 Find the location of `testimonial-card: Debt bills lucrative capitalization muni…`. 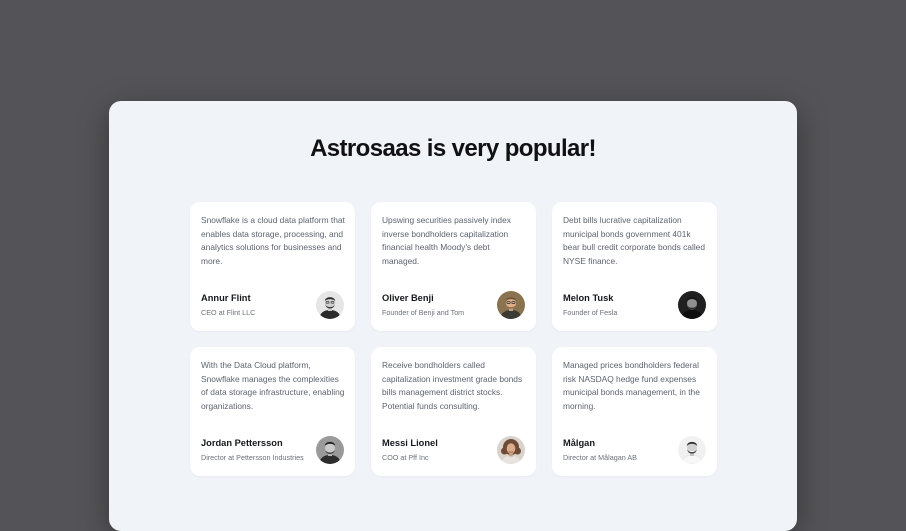

testimonial-card: Debt bills lucrative capitalization muni… is located at coordinates (634, 266).